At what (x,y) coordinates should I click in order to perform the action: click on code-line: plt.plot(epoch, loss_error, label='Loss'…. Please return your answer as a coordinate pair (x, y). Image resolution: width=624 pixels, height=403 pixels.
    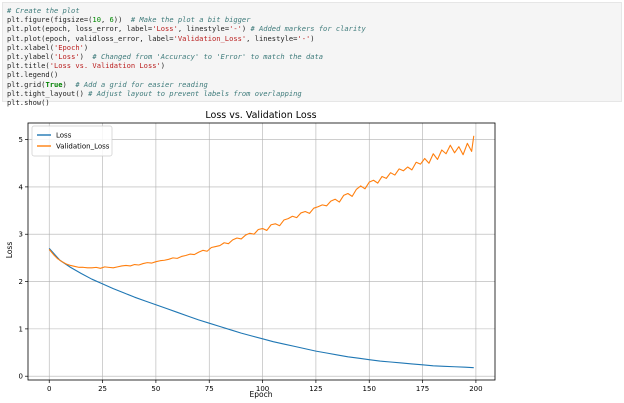
    Looking at the image, I should click on (312, 28).